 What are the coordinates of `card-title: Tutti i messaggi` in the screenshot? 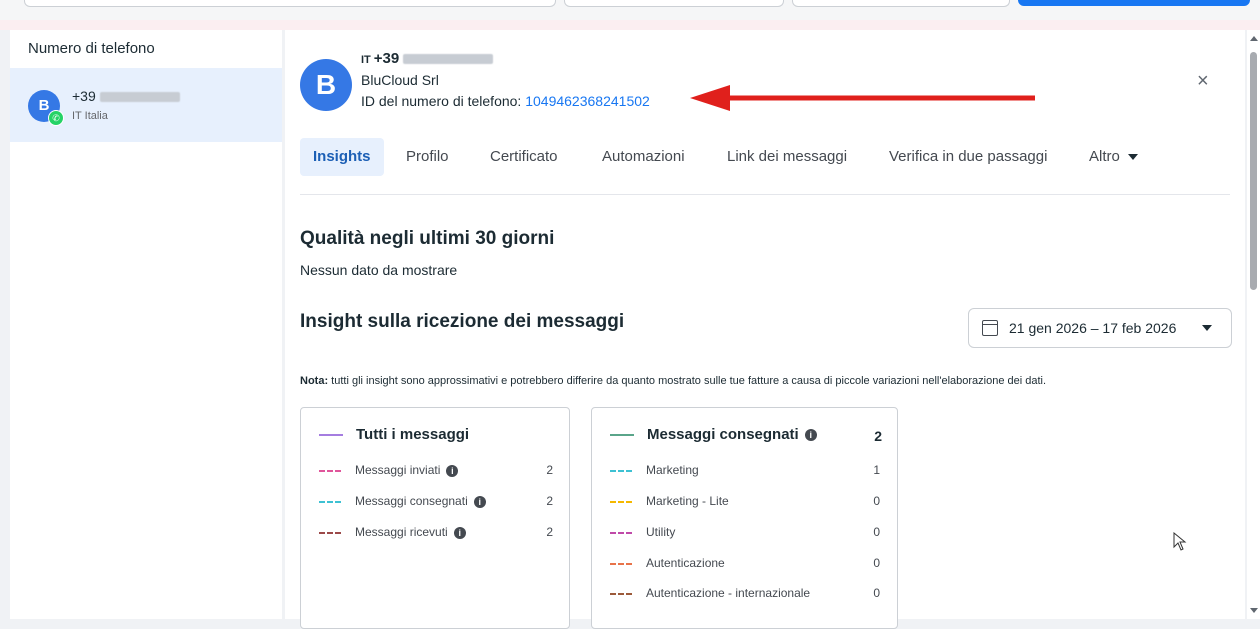 It's located at (394, 434).